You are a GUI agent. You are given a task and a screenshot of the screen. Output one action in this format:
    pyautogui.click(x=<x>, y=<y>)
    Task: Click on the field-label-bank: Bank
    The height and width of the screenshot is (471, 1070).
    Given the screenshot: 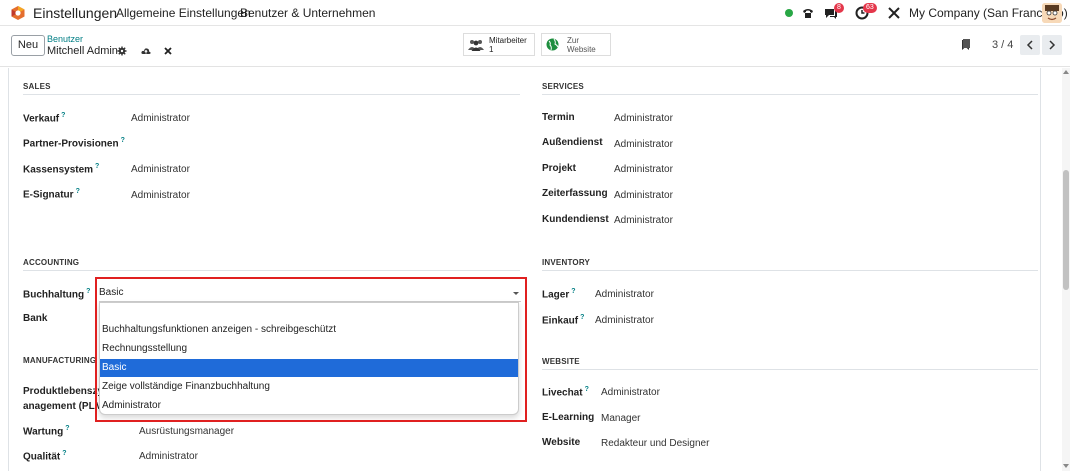 What is the action you would take?
    pyautogui.click(x=35, y=318)
    